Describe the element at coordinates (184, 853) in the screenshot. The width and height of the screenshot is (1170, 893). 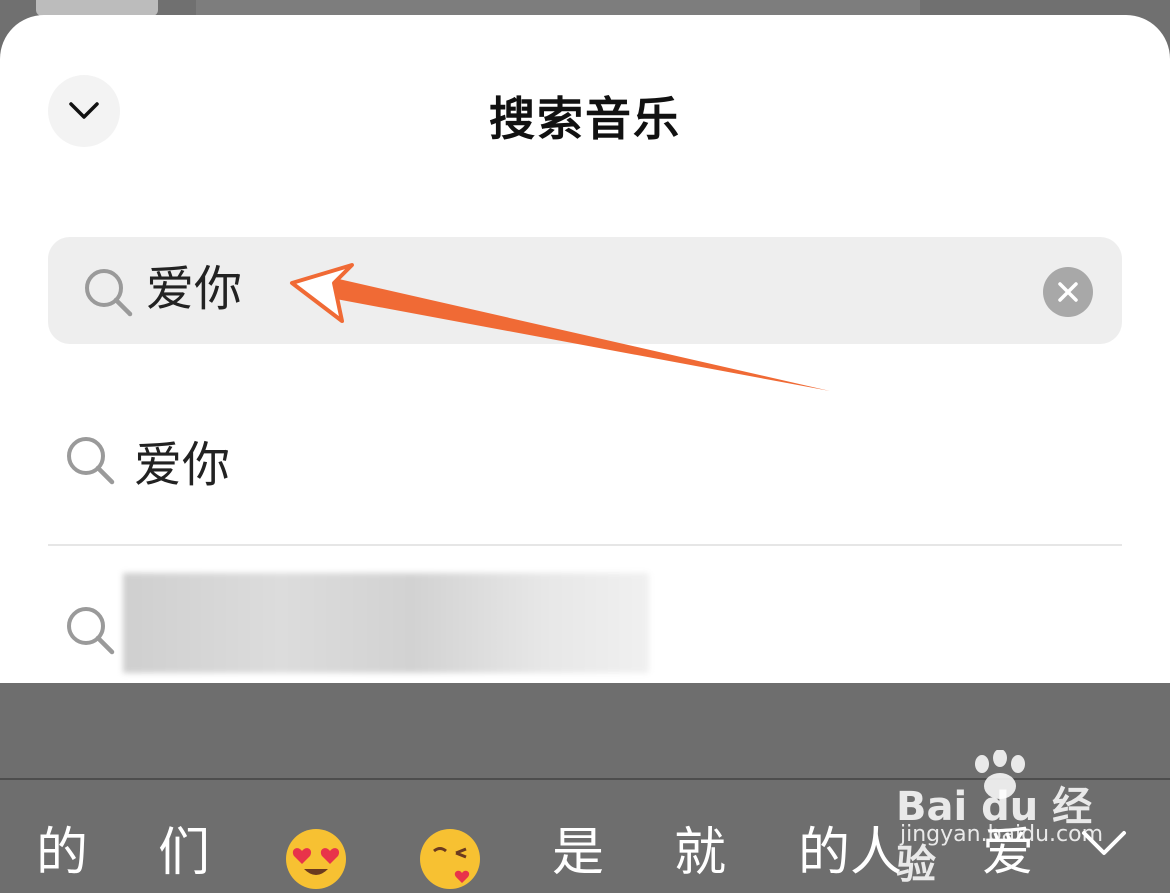
I see `candidate-word: 们` at that location.